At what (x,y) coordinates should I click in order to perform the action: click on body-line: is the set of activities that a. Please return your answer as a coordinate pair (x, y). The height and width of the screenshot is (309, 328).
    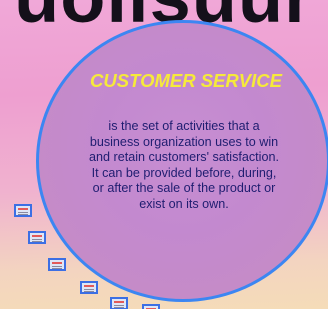
    Looking at the image, I should click on (184, 126).